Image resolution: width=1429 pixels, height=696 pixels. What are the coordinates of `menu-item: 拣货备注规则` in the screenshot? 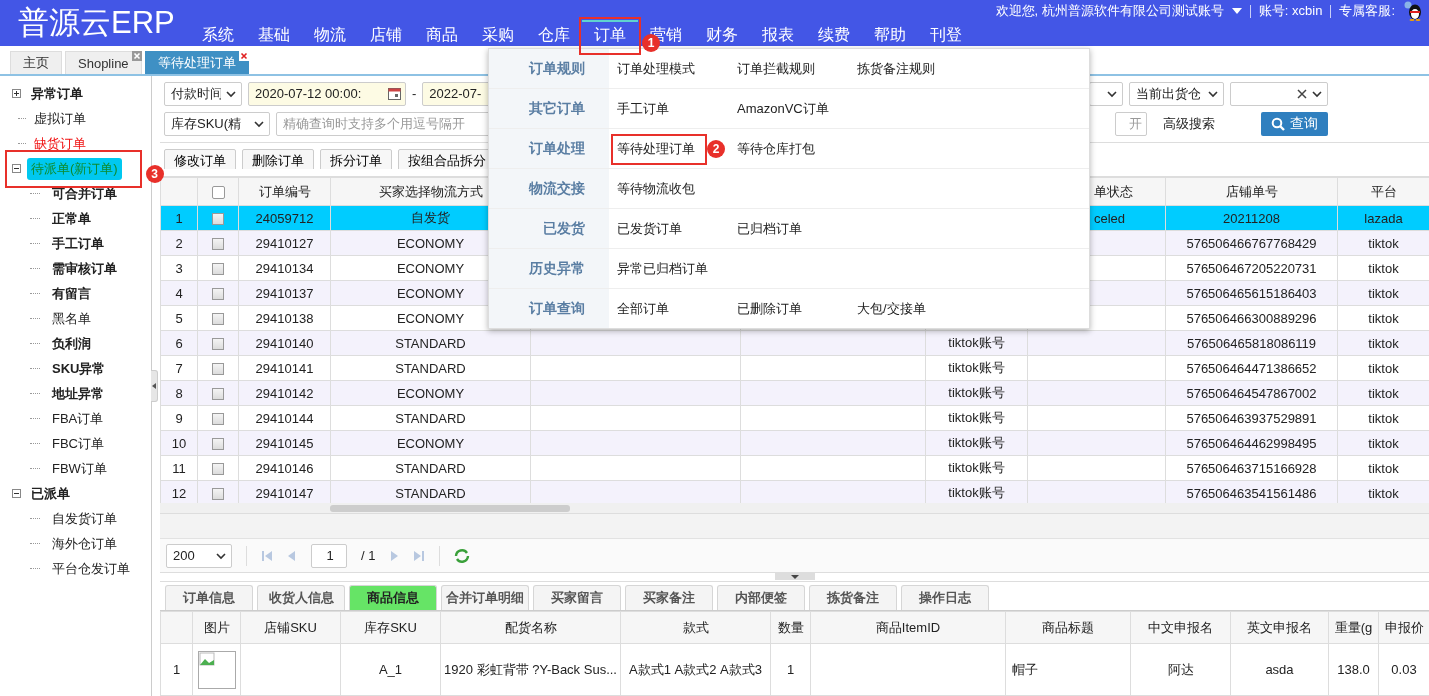 It's located at (917, 68).